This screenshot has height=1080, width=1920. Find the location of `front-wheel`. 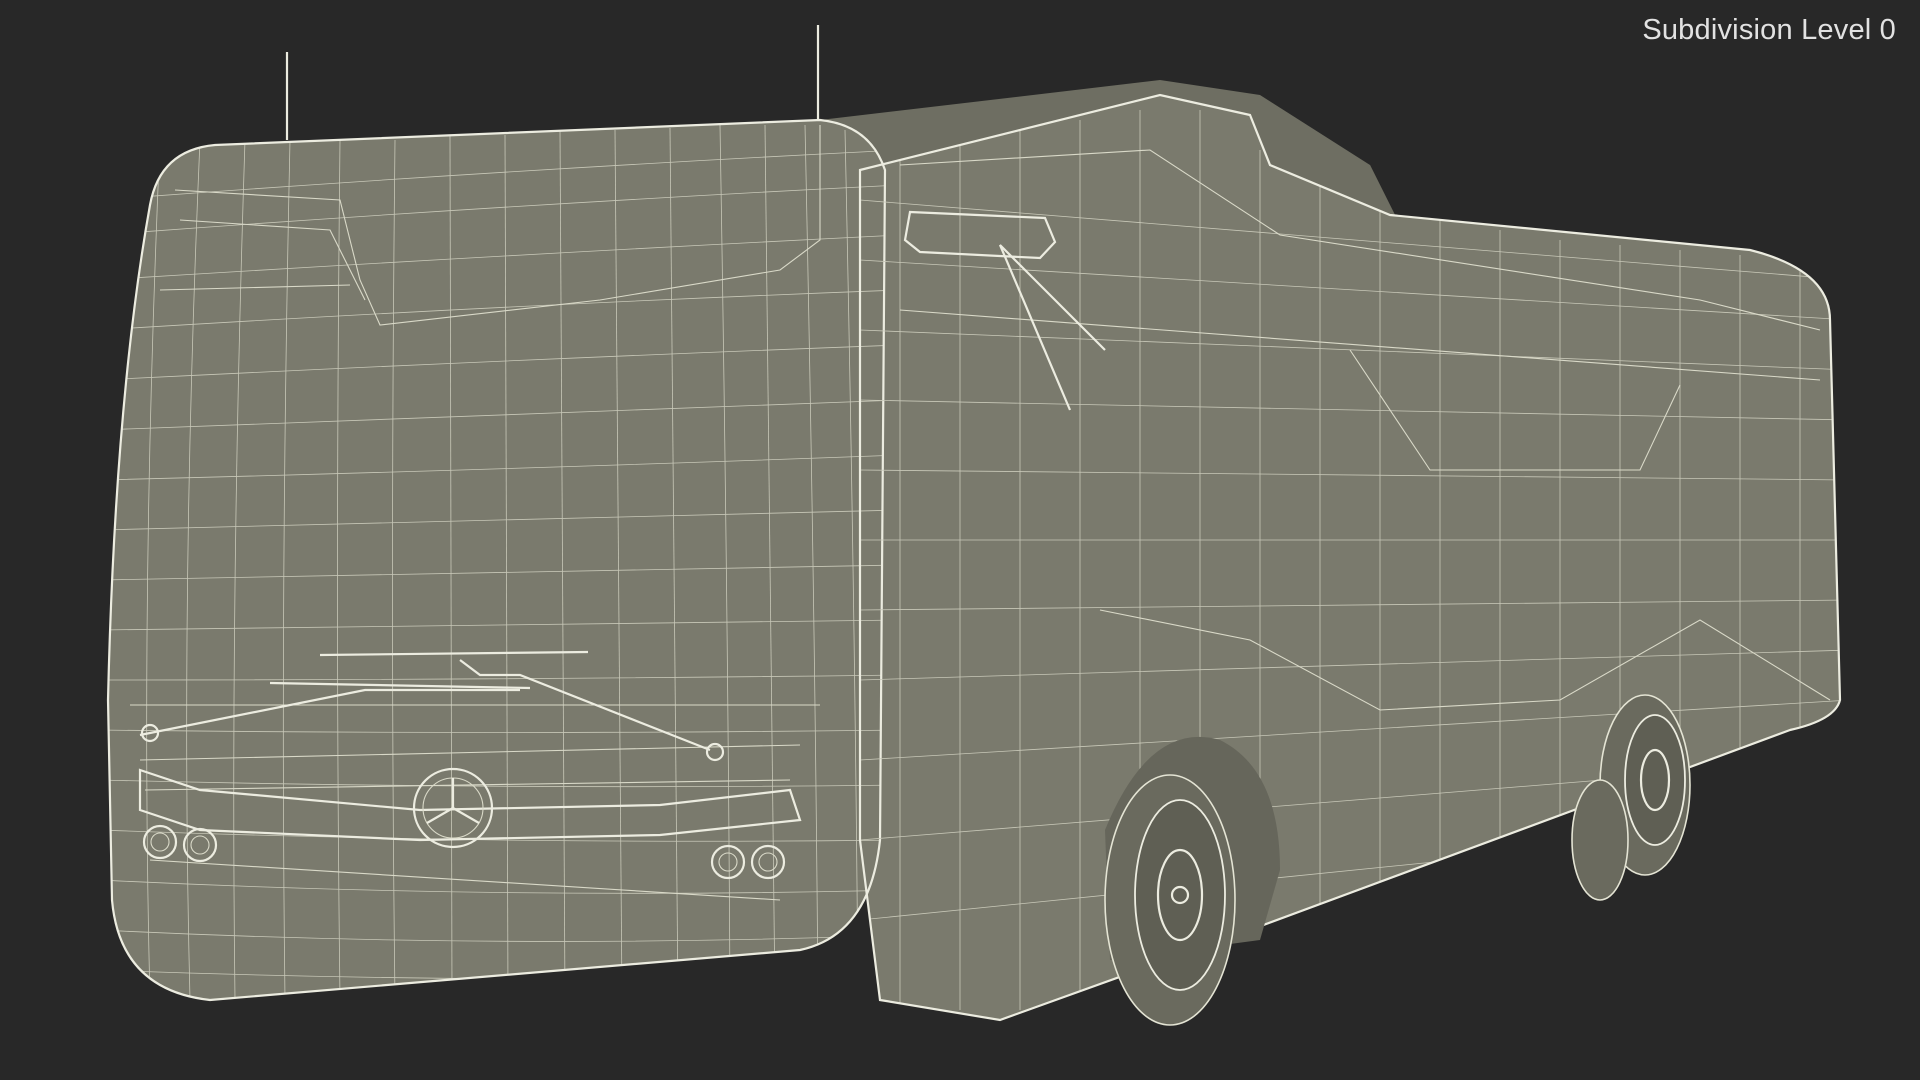

front-wheel is located at coordinates (1170, 900).